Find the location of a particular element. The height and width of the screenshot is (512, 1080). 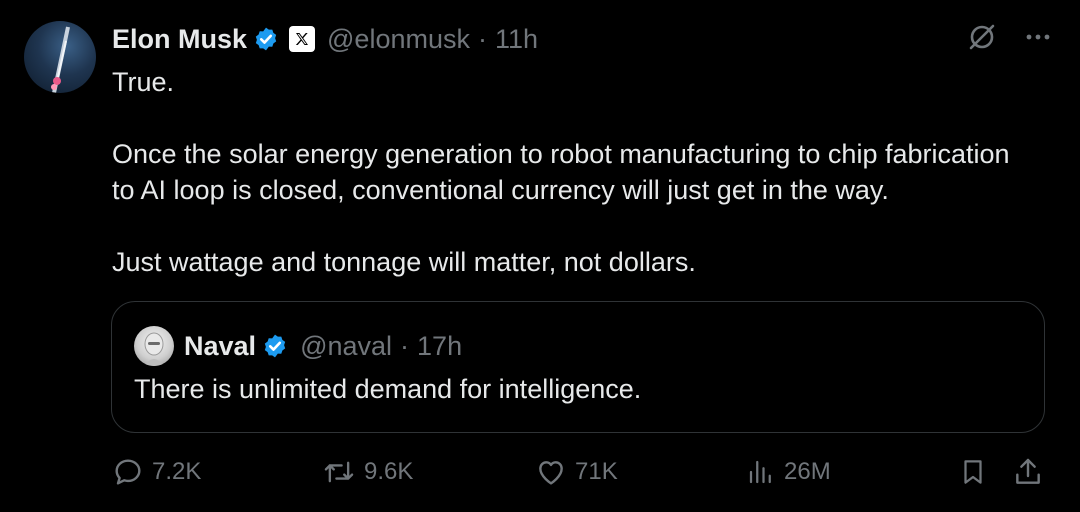

views-button: 26M is located at coordinates (788, 472).